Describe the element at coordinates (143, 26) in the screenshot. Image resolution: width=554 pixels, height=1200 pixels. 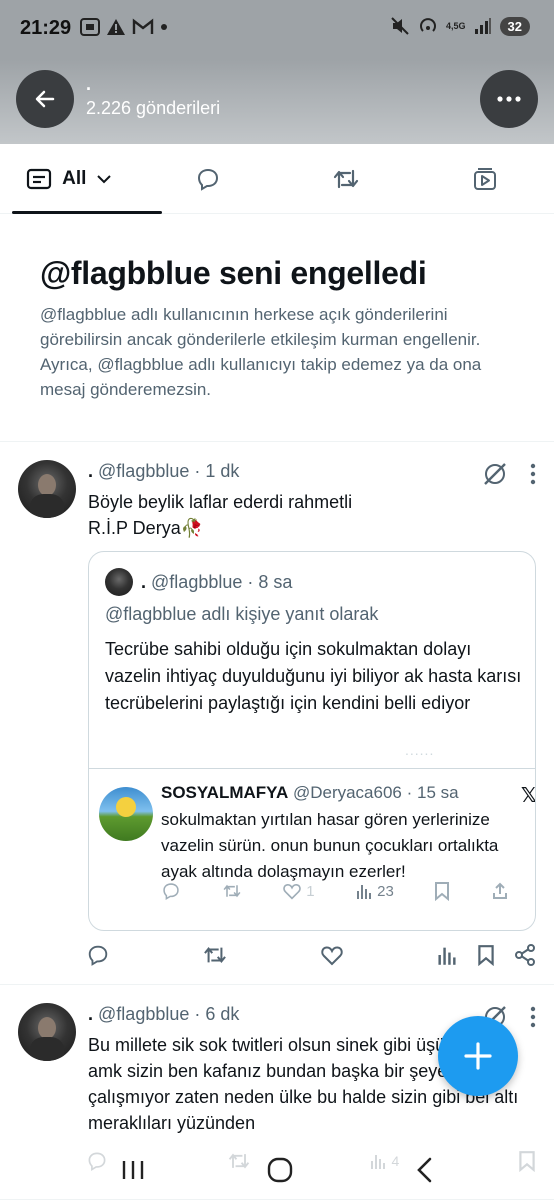
I see `gmail-icon` at that location.